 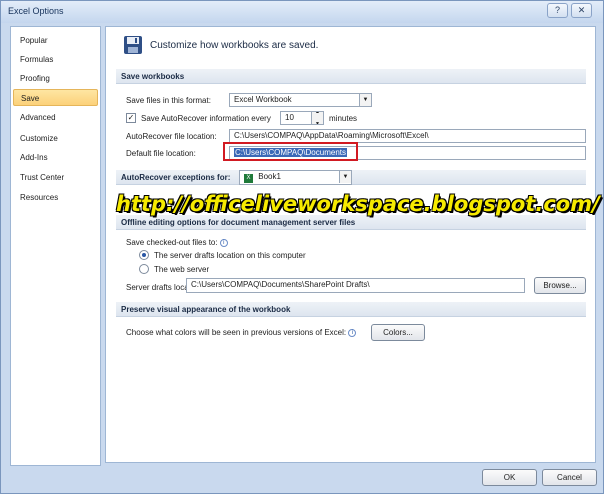 I want to click on exceptions-workbook-value: Book1, so click(x=269, y=176).